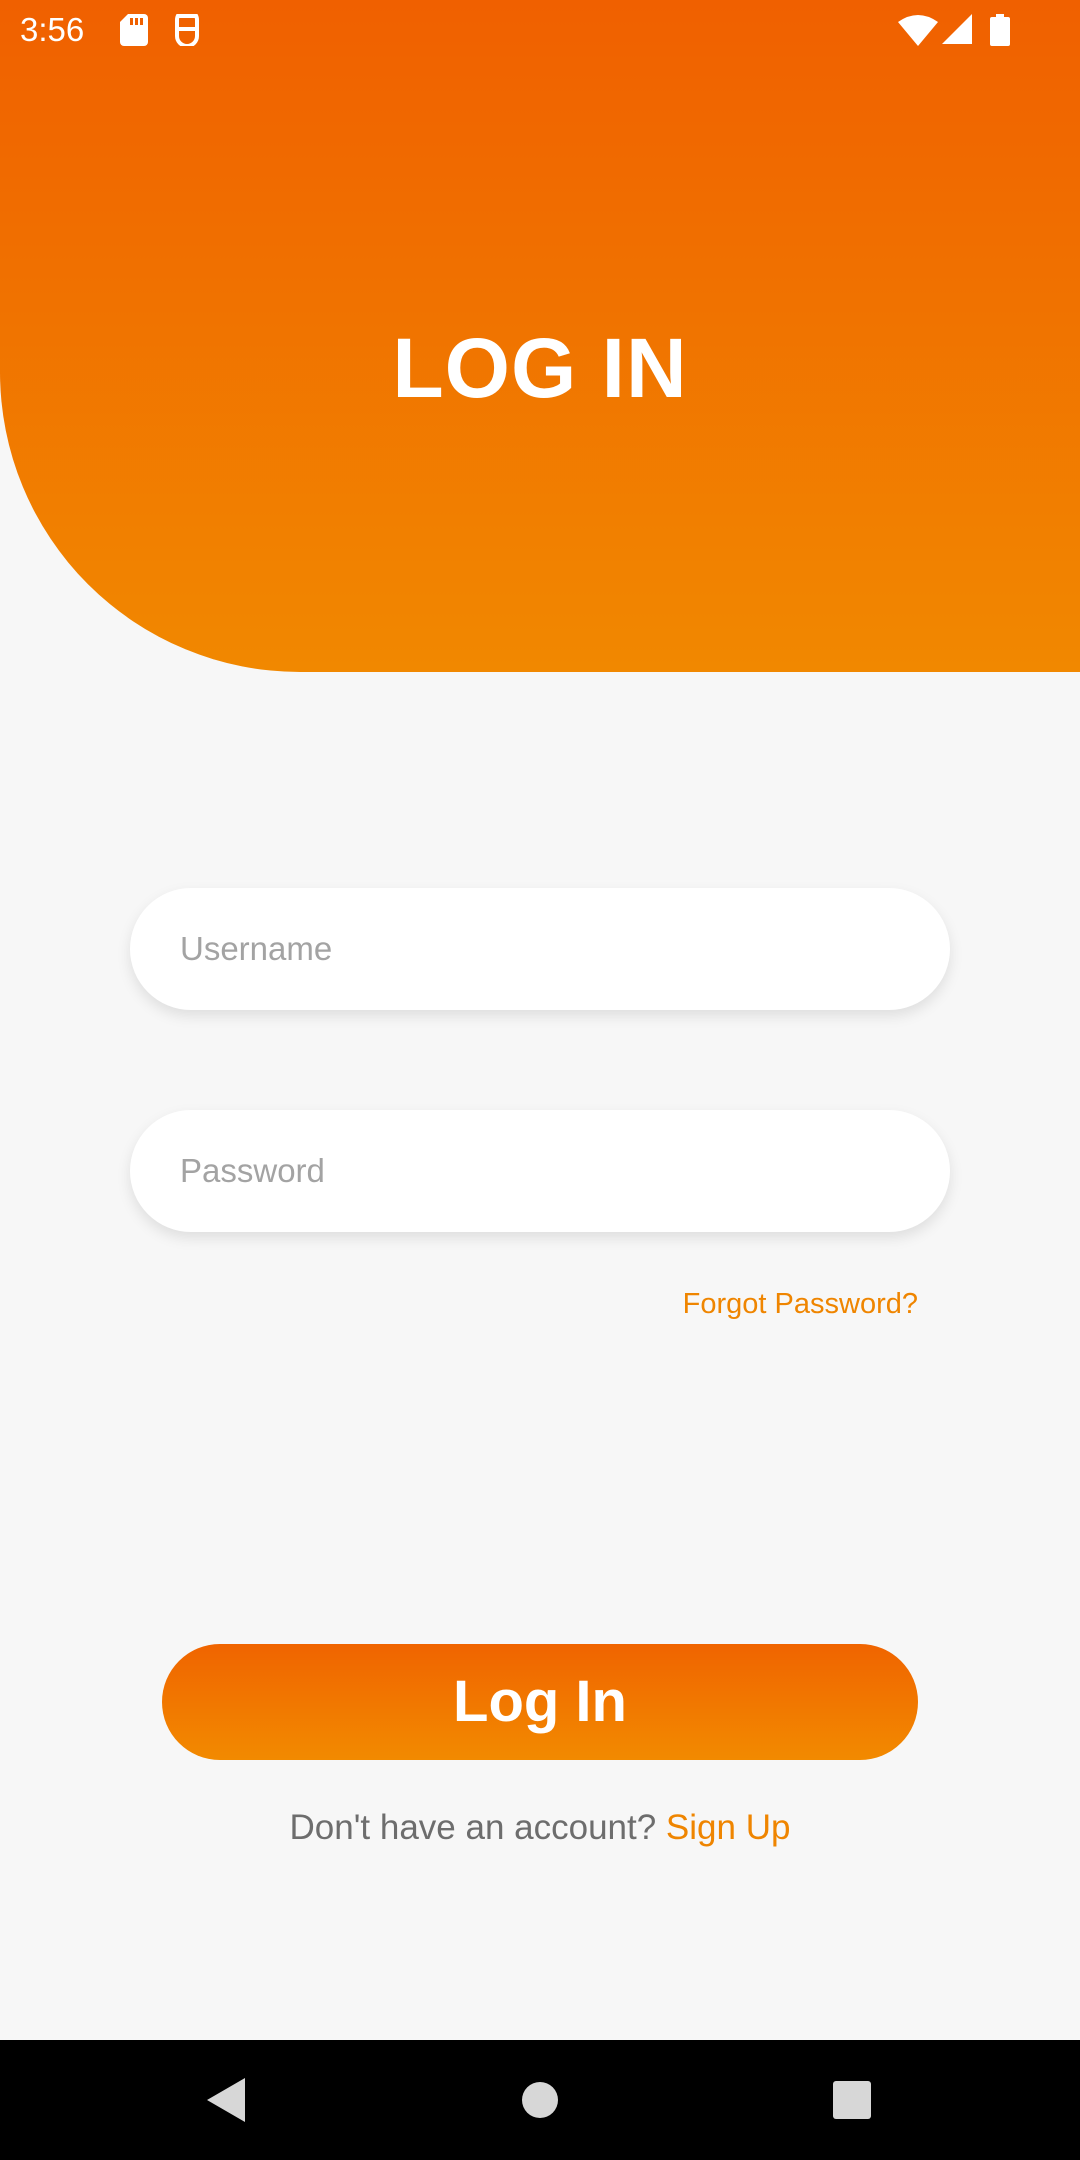 The image size is (1080, 2160). I want to click on password-input, so click(540, 1171).